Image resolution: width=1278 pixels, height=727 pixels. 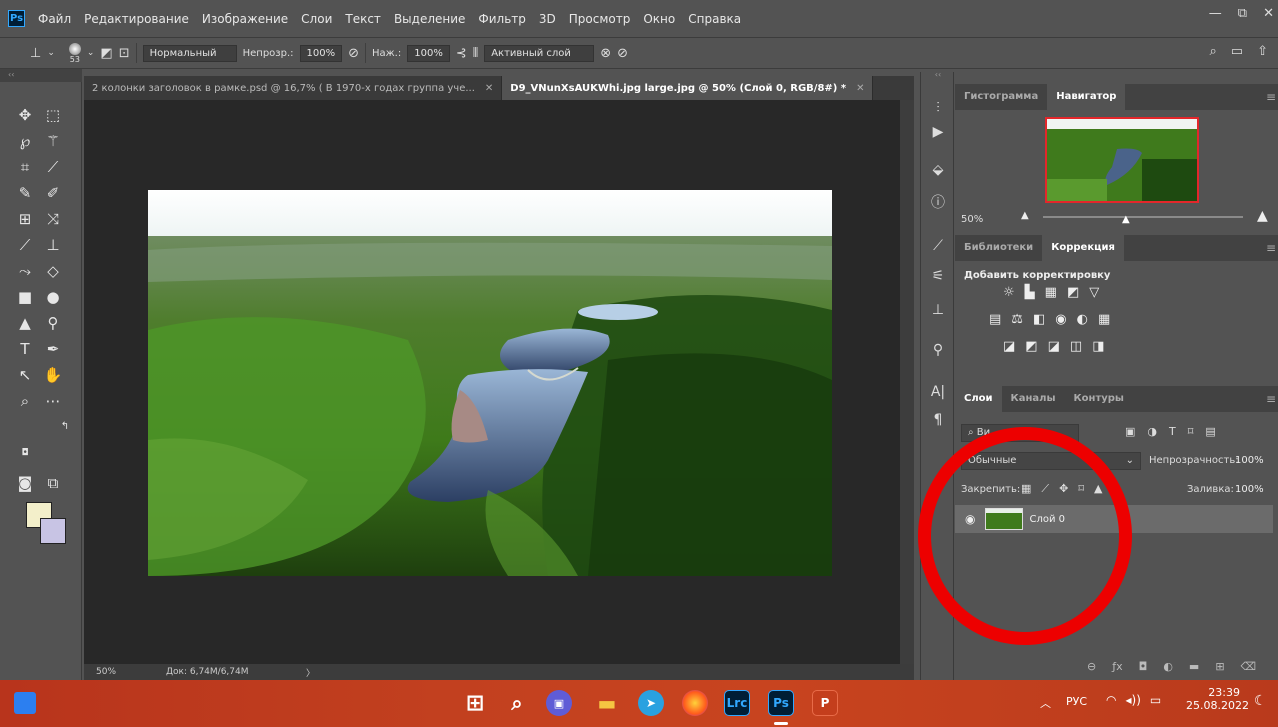 I want to click on levels-icon: ▙, so click(x=1030, y=292).